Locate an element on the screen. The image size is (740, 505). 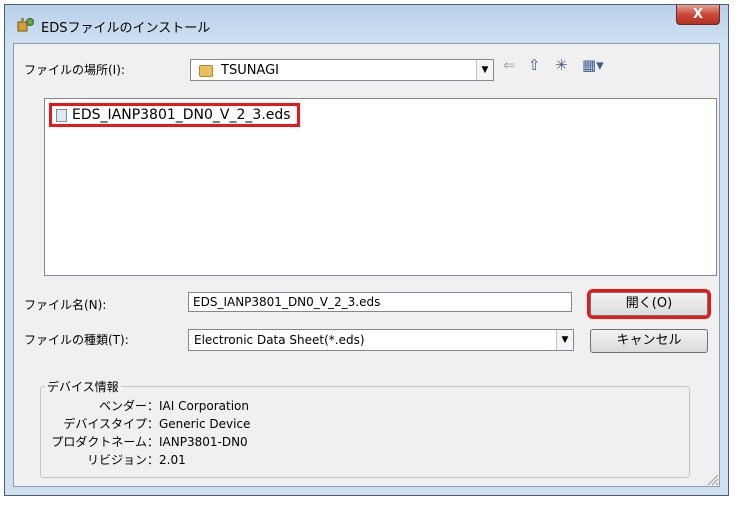
product-name-row: プロダクトネーム：IANP3801-DN0 is located at coordinates (148, 441).